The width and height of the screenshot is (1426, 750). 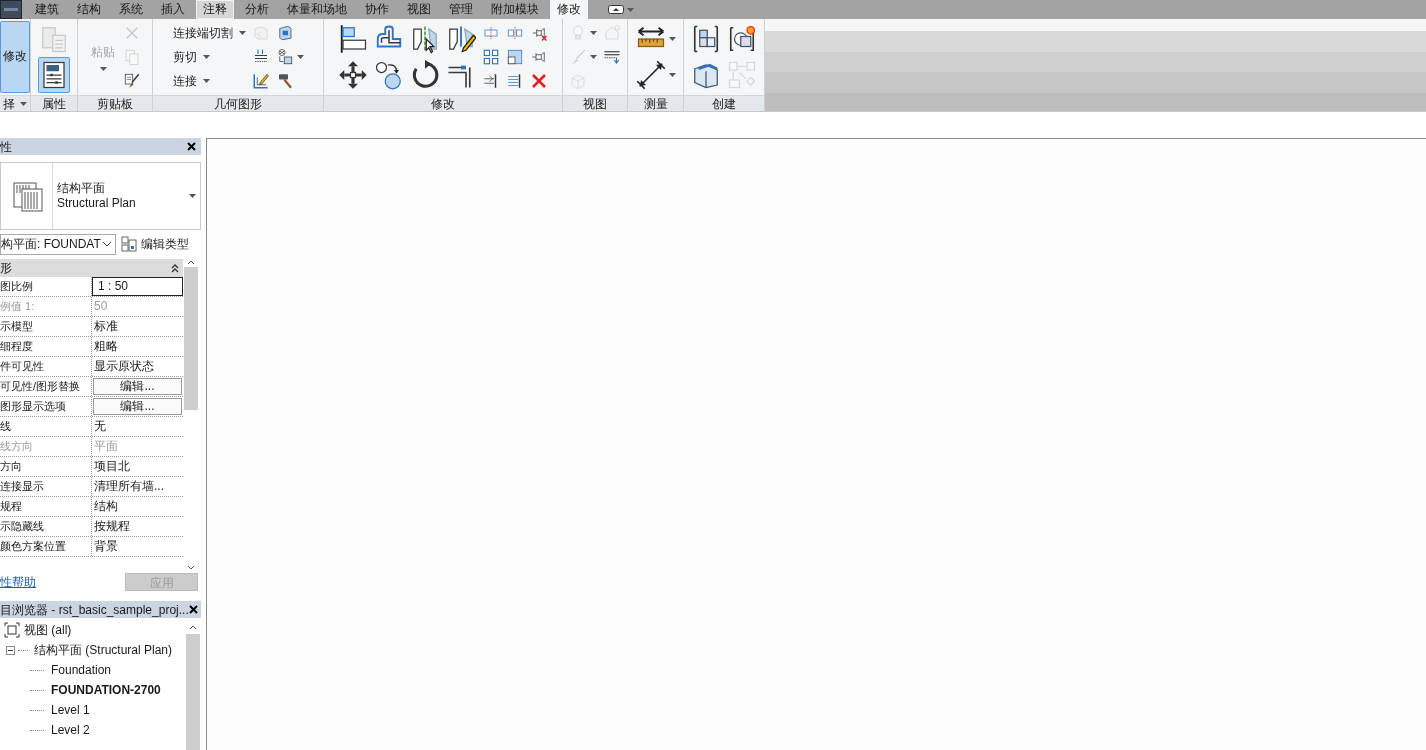 I want to click on property-name: 细程度, so click(x=46, y=346).